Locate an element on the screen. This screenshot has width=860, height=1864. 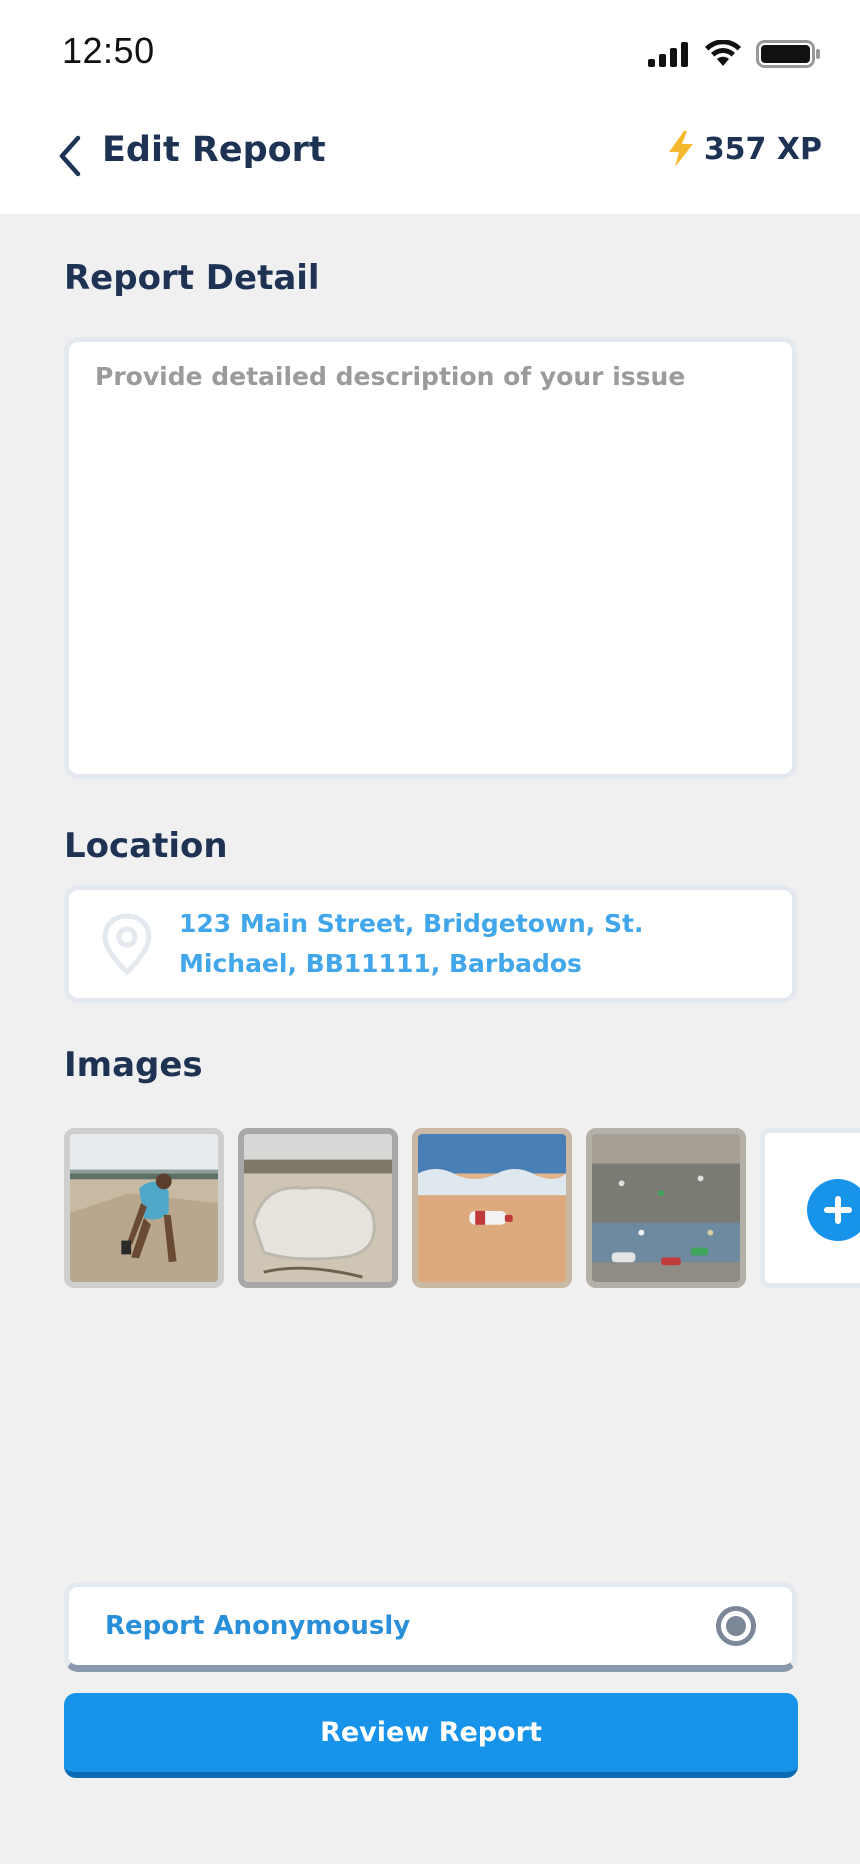
review-report-button: Review Report is located at coordinates (431, 1735).